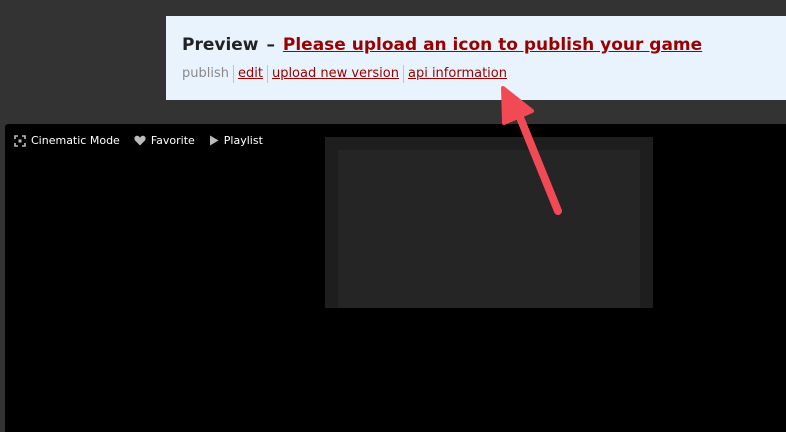  I want to click on game-toolbar: Cinematic Mode Favorite Playlist, so click(145, 140).